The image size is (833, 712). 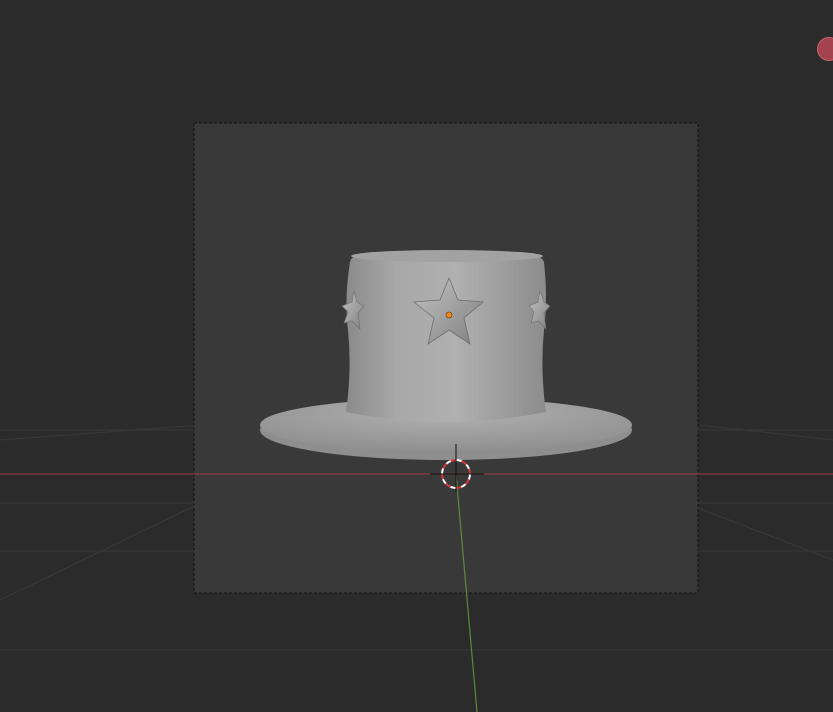 I want to click on object-origin-dot, so click(x=449, y=315).